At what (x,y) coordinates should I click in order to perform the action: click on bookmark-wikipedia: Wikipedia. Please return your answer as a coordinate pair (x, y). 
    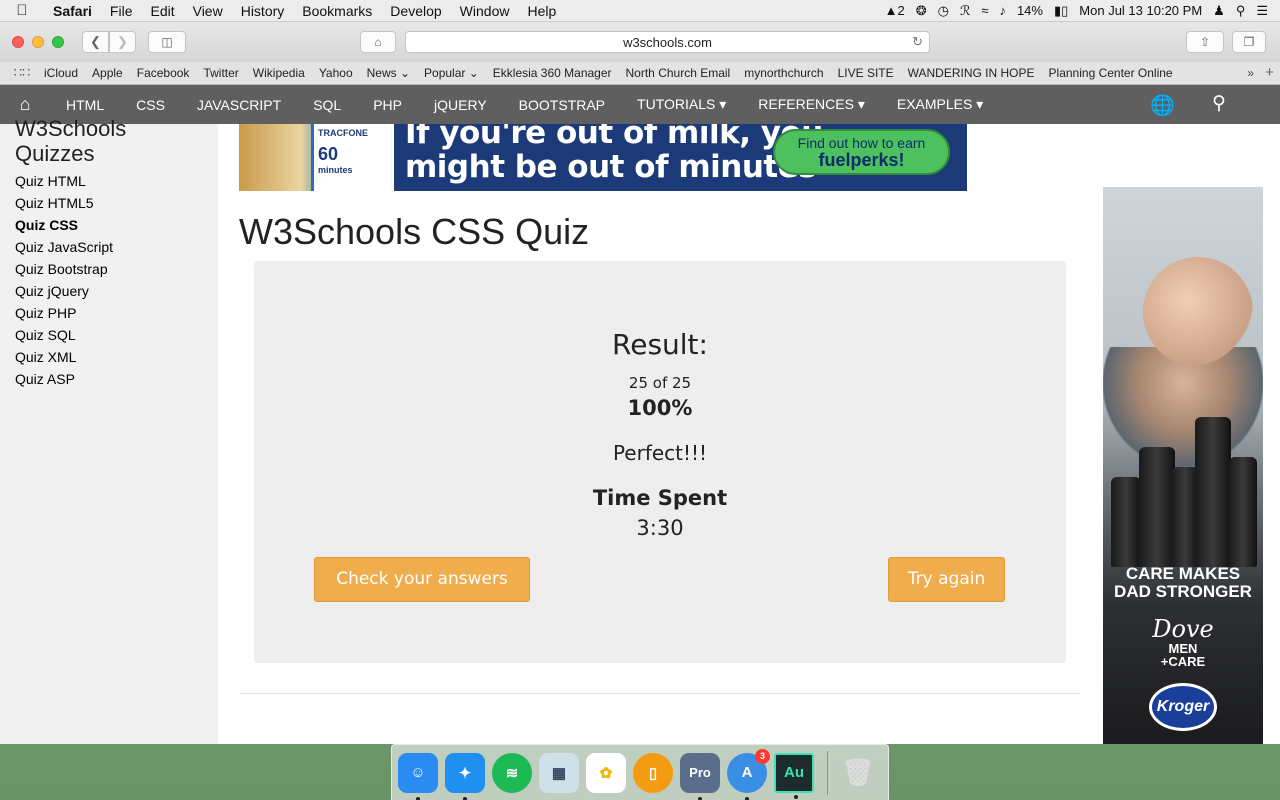
    Looking at the image, I should click on (283, 73).